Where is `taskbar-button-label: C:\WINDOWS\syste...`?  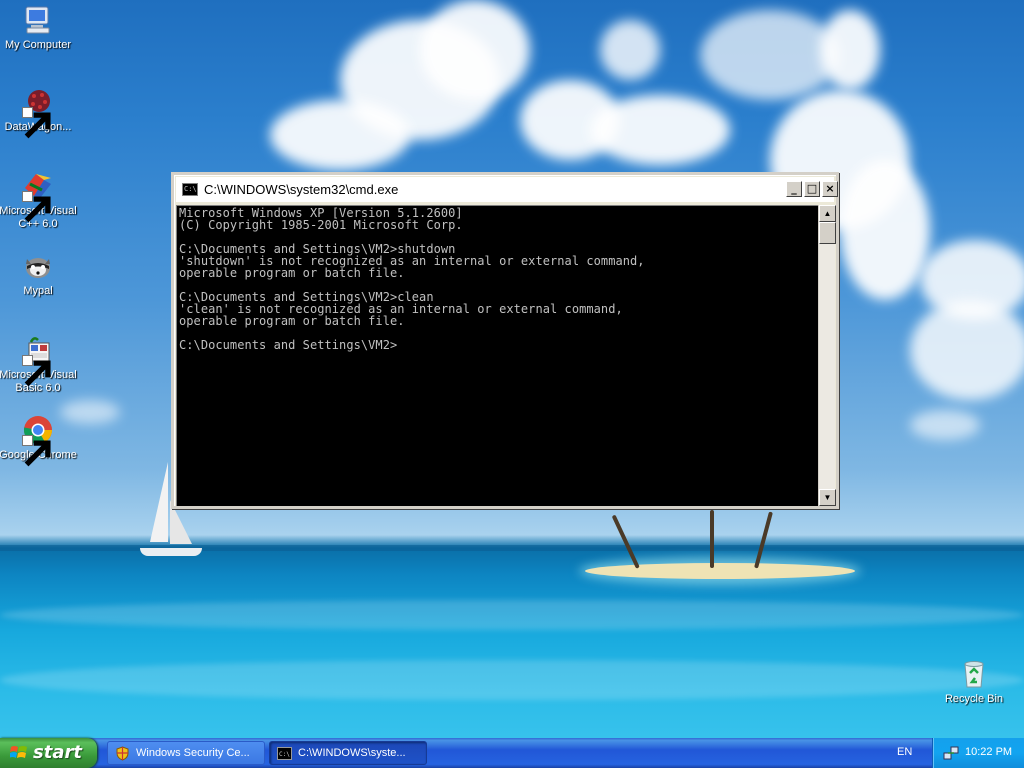 taskbar-button-label: C:\WINDOWS\syste... is located at coordinates (352, 753).